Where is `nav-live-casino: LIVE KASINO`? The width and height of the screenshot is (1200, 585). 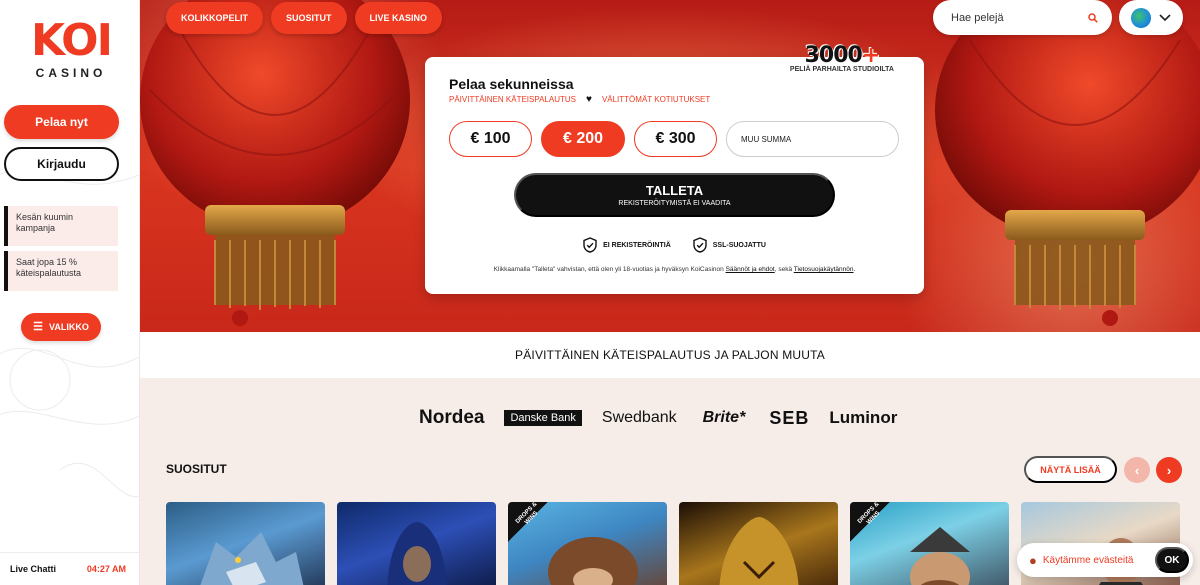 nav-live-casino: LIVE KASINO is located at coordinates (398, 18).